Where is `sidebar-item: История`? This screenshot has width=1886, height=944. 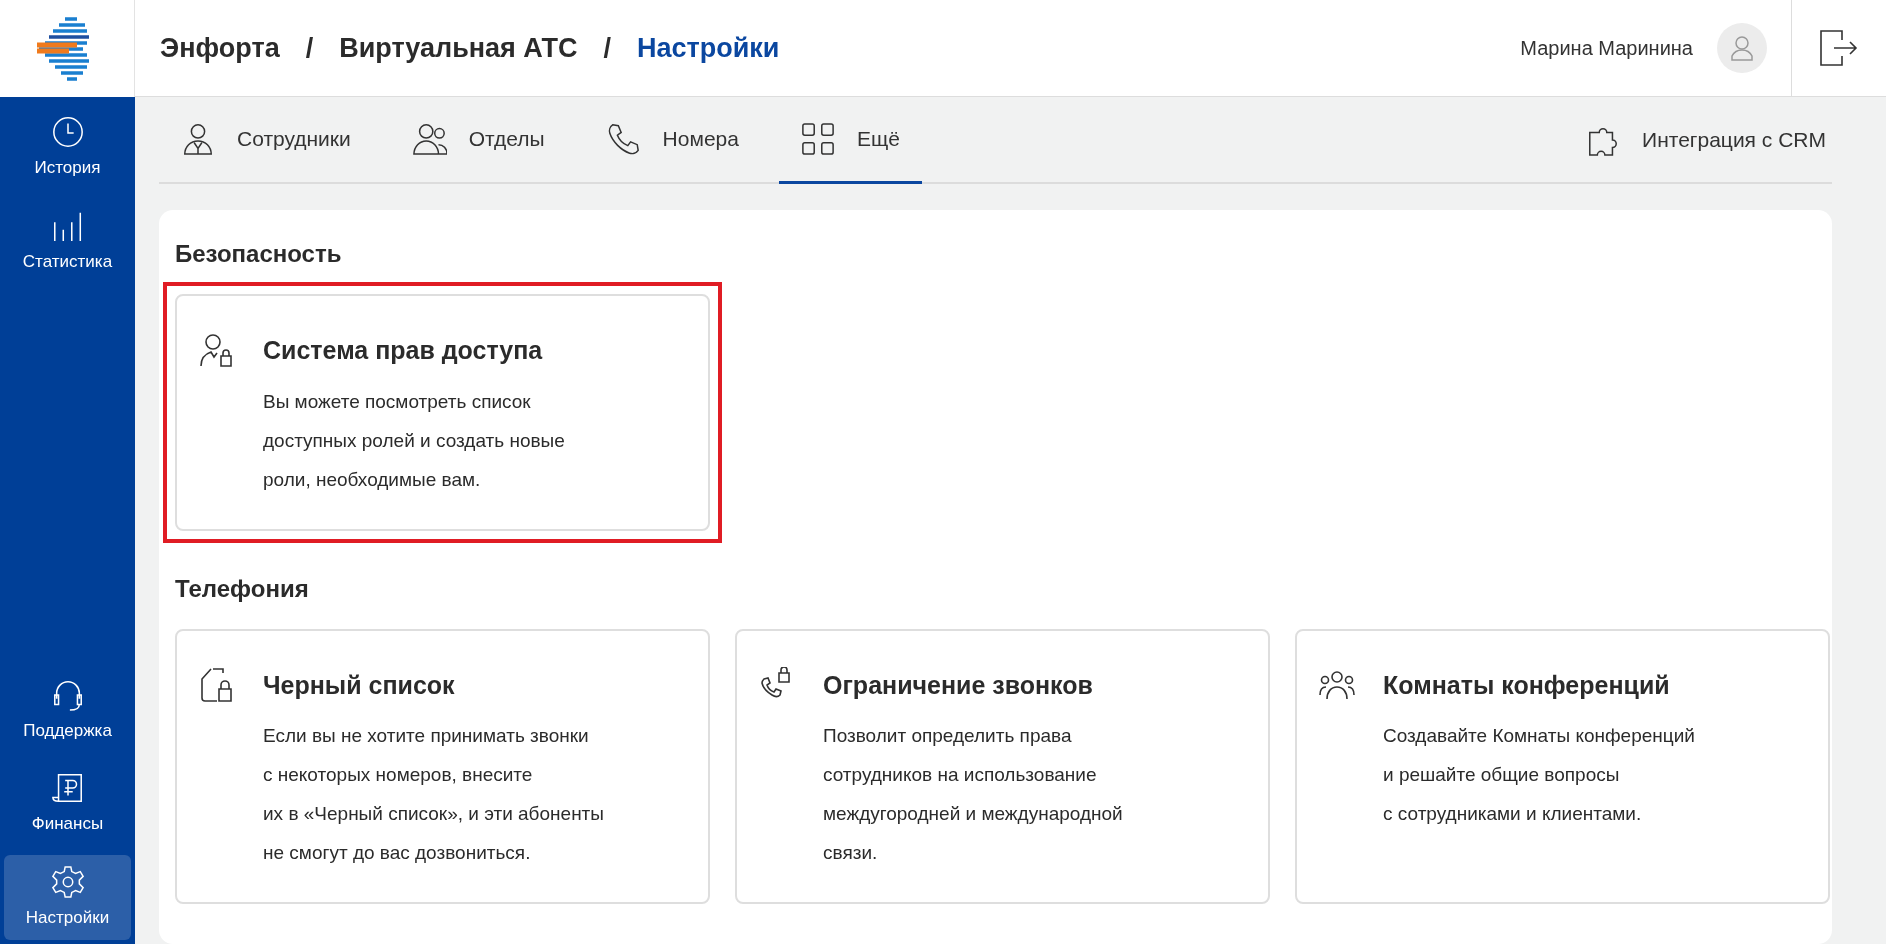 sidebar-item: История is located at coordinates (67, 148).